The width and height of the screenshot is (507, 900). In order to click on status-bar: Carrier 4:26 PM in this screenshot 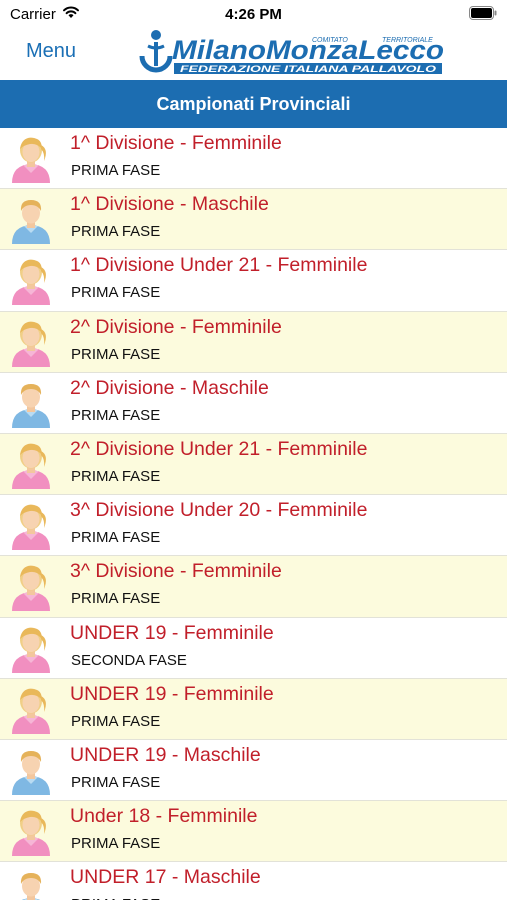, I will do `click(253, 14)`.